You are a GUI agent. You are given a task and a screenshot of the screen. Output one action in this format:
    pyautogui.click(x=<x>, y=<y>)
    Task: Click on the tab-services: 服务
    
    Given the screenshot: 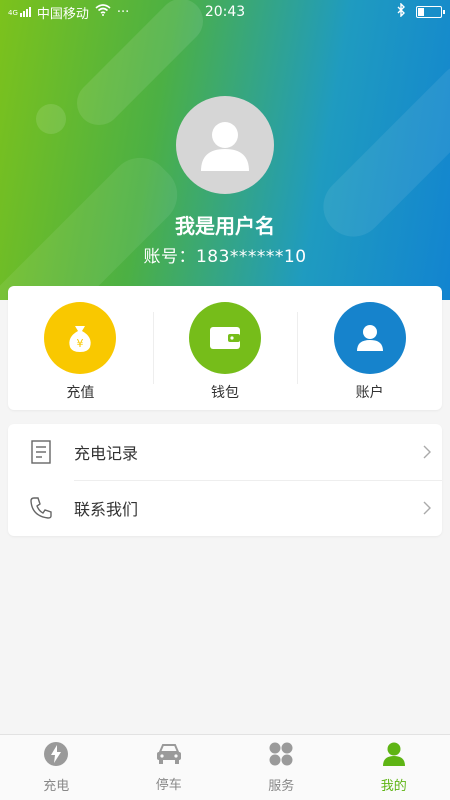 What is the action you would take?
    pyautogui.click(x=281, y=767)
    